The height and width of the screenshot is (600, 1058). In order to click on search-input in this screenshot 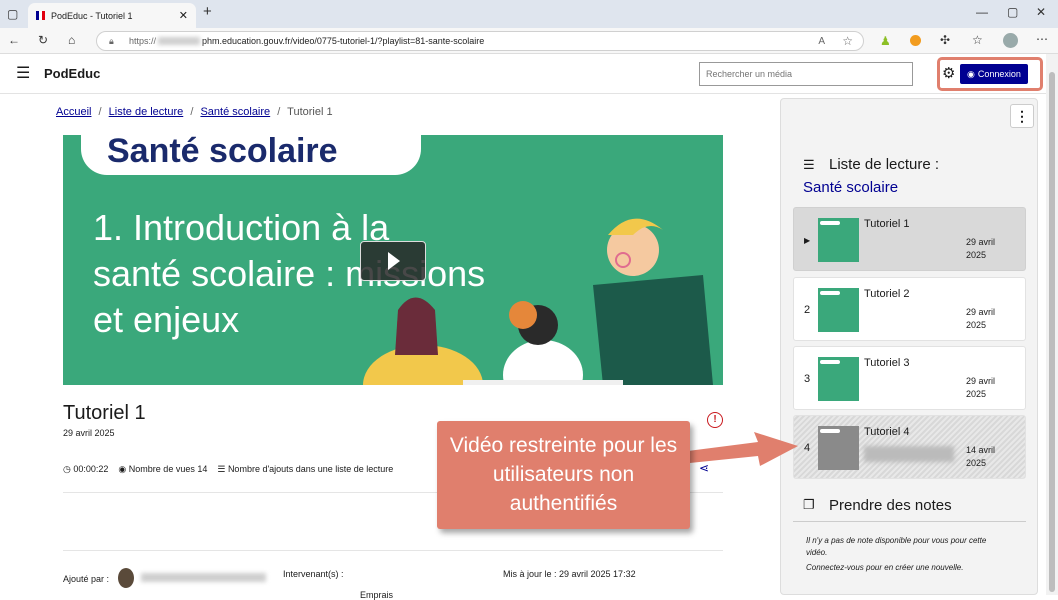, I will do `click(806, 74)`.